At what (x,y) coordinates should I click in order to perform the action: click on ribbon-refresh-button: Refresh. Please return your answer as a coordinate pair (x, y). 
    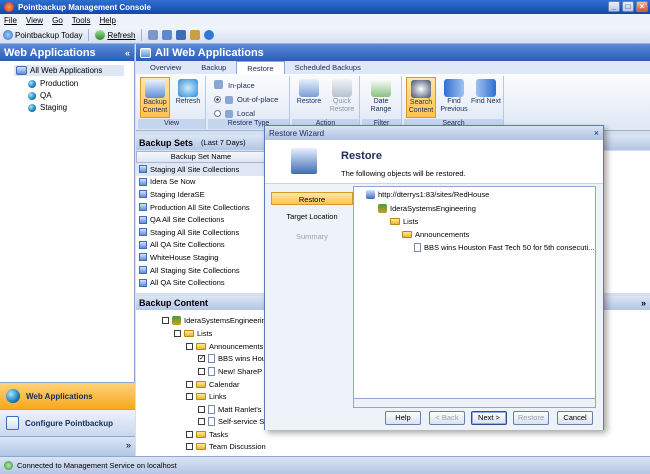
    Looking at the image, I should click on (188, 97).